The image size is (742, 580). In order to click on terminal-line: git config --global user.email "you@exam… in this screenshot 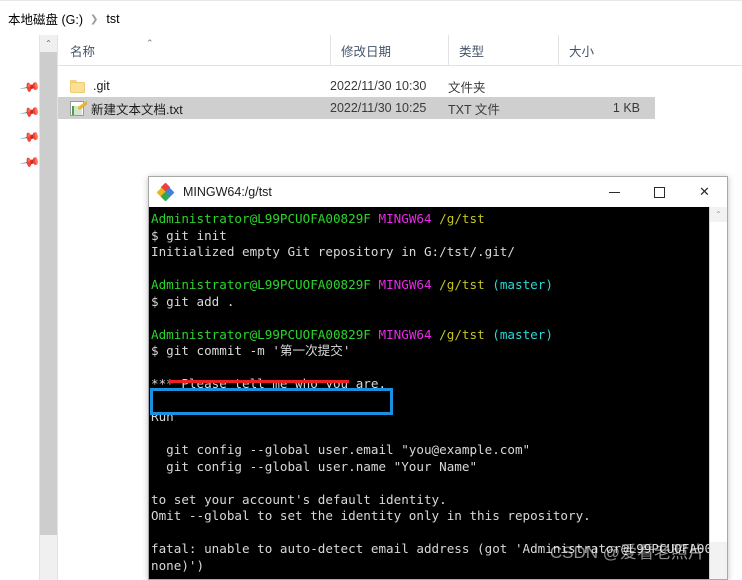, I will do `click(430, 450)`.